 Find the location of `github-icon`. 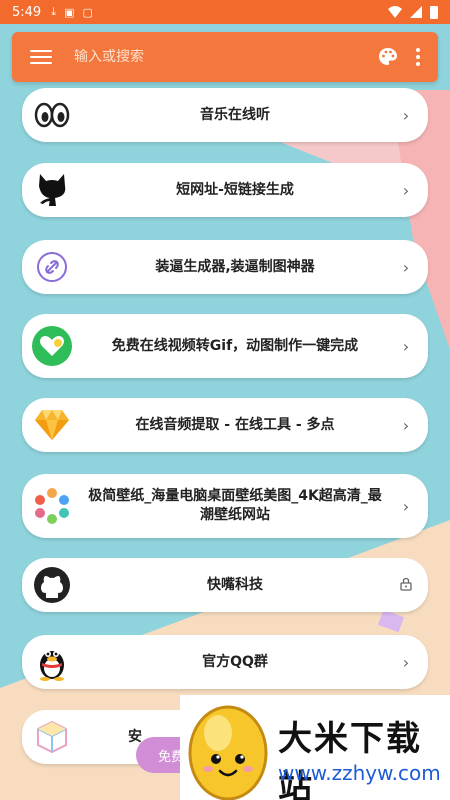

github-icon is located at coordinates (52, 585).